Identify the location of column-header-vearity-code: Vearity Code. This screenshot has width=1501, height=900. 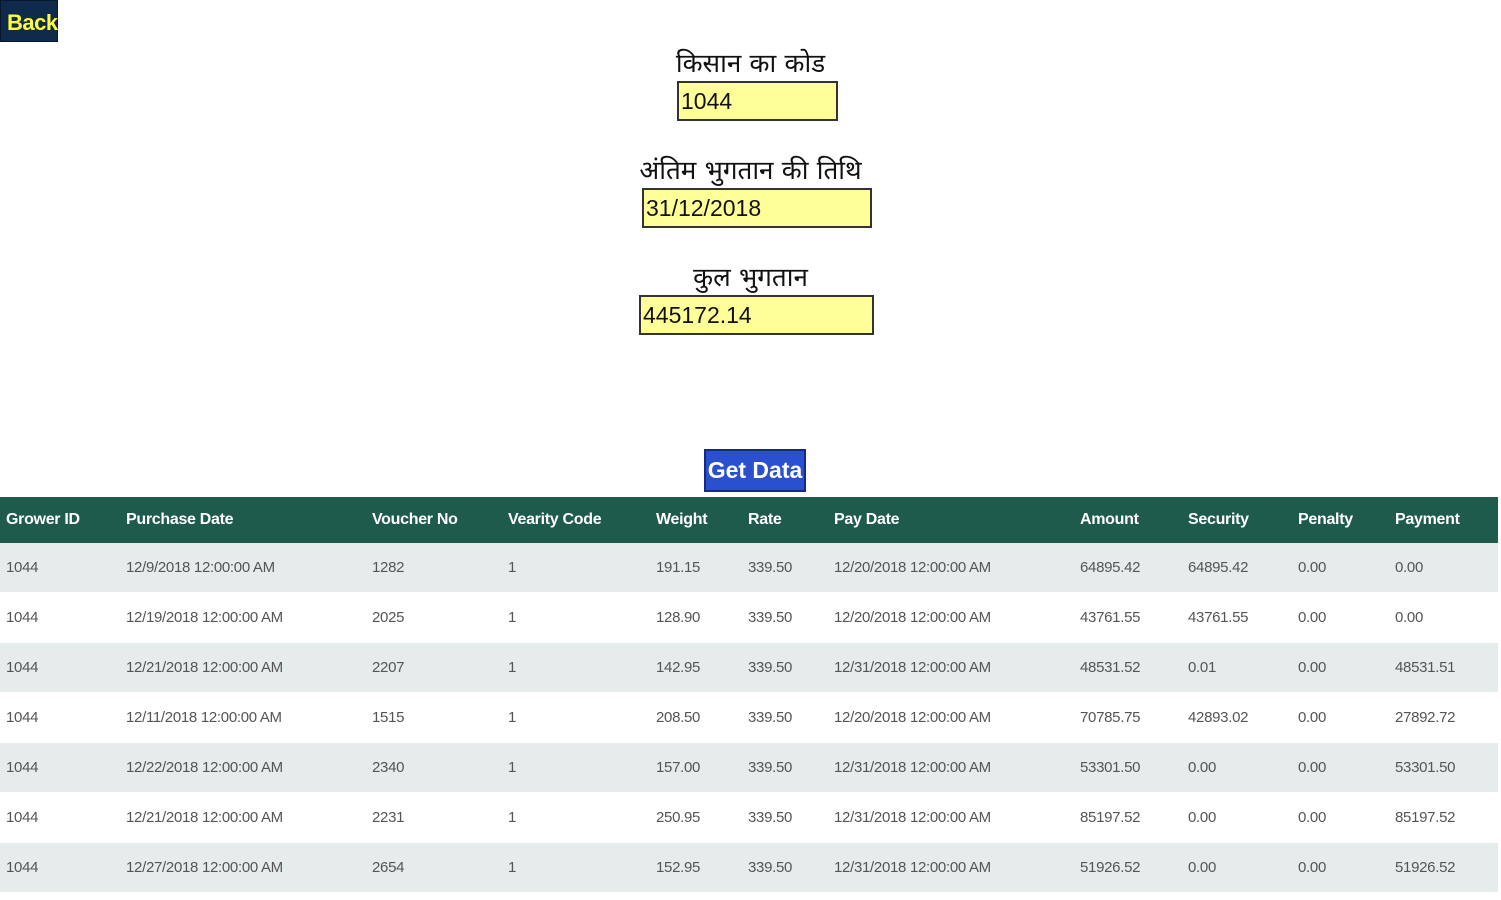
(576, 520).